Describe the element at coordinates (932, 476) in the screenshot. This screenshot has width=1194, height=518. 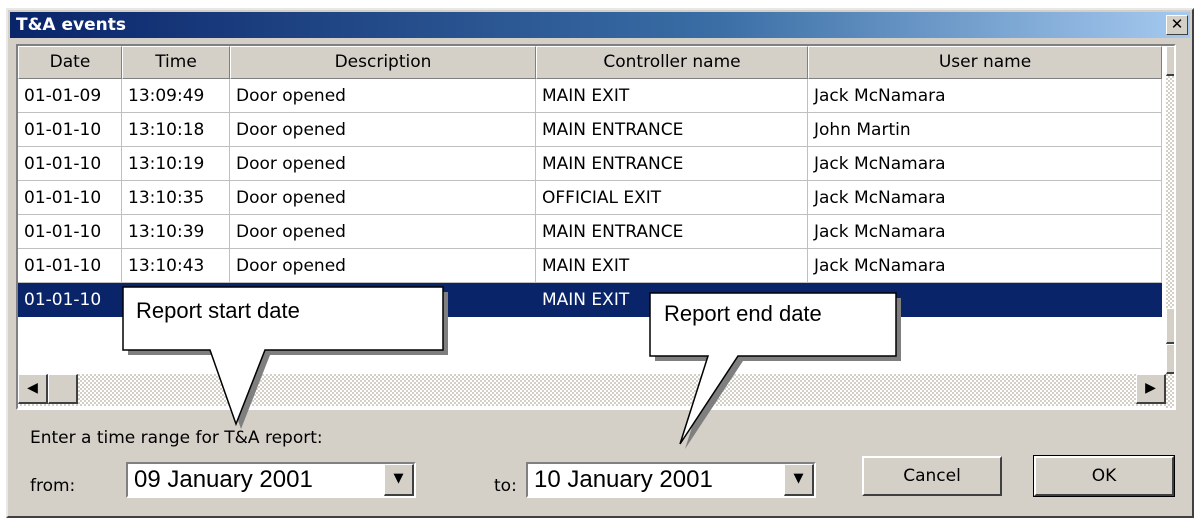
I see `cancel-button: Cancel` at that location.